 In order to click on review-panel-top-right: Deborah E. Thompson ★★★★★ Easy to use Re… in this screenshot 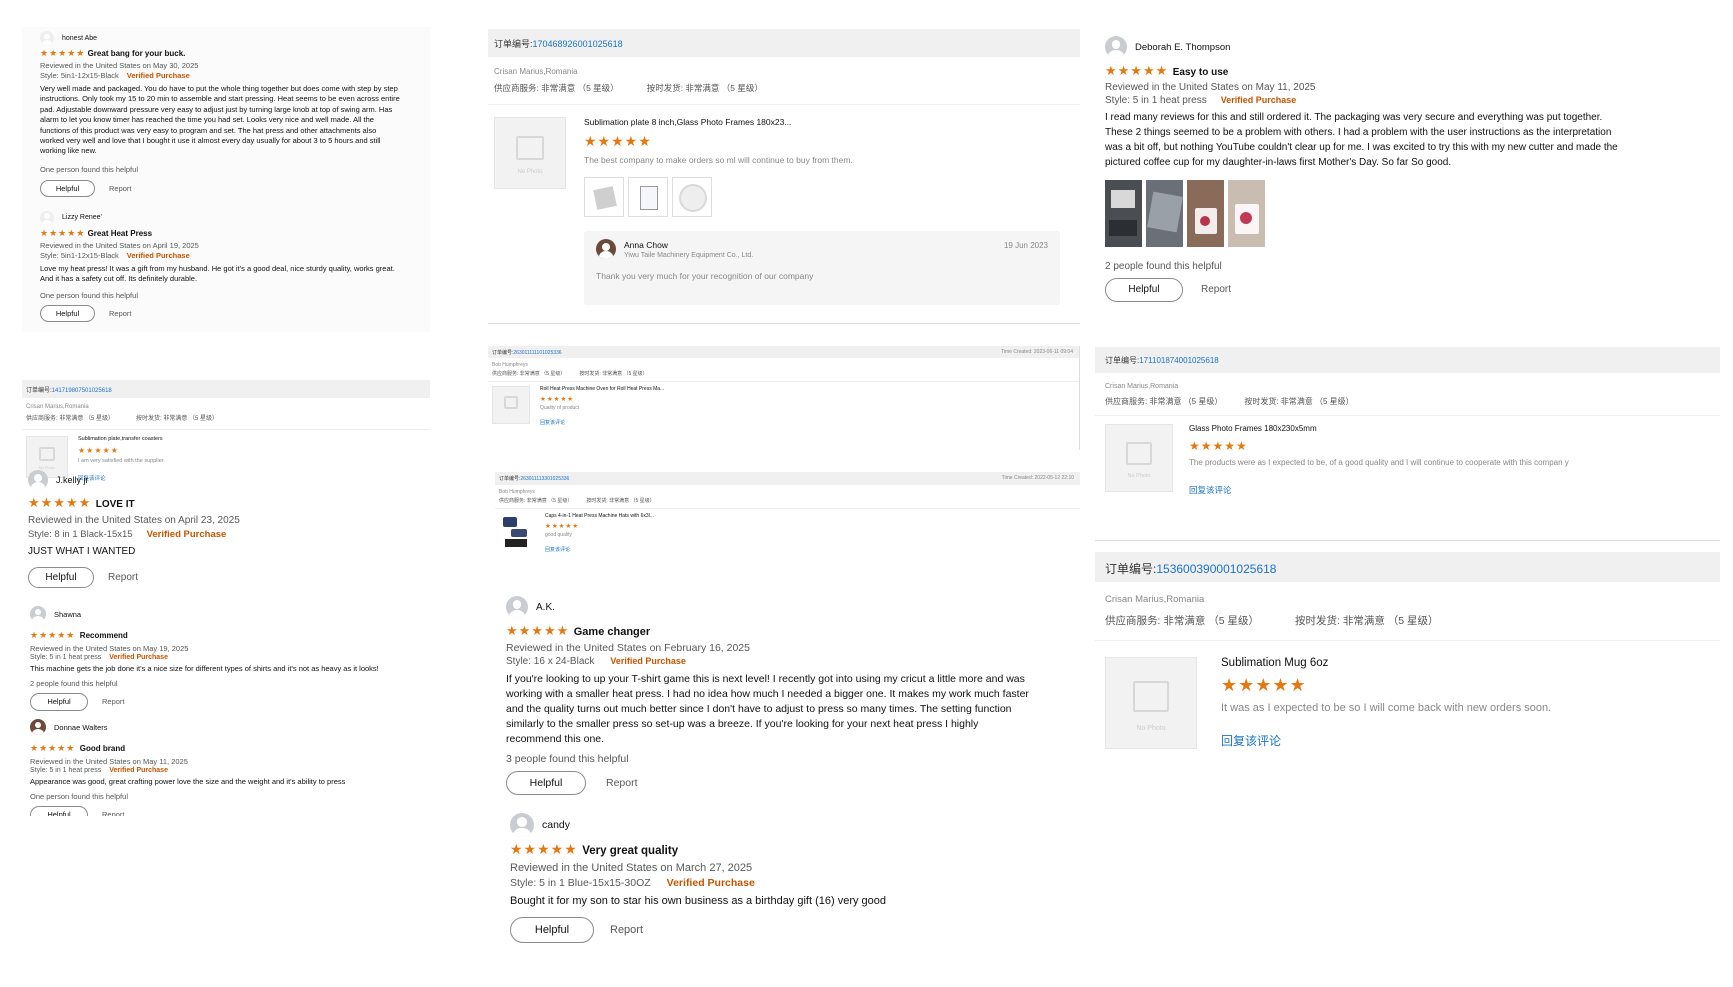, I will do `click(1365, 186)`.